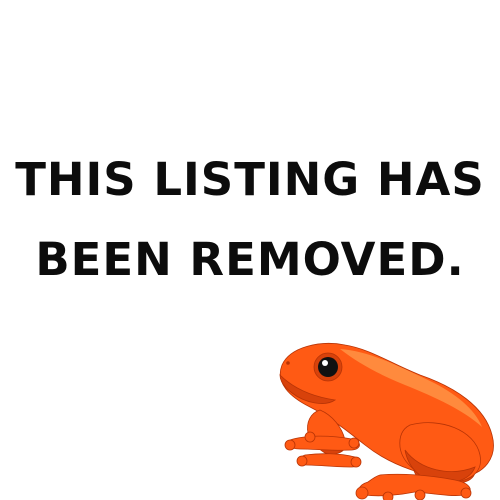 This screenshot has width=500, height=500. I want to click on frog-eye, so click(328, 367).